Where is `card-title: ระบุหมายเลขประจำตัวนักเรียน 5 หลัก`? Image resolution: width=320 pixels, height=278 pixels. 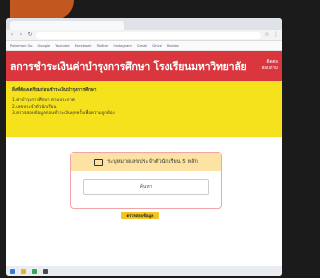 card-title: ระบุหมายเลขประจำตัวนักเรียน 5 หลัก is located at coordinates (152, 162).